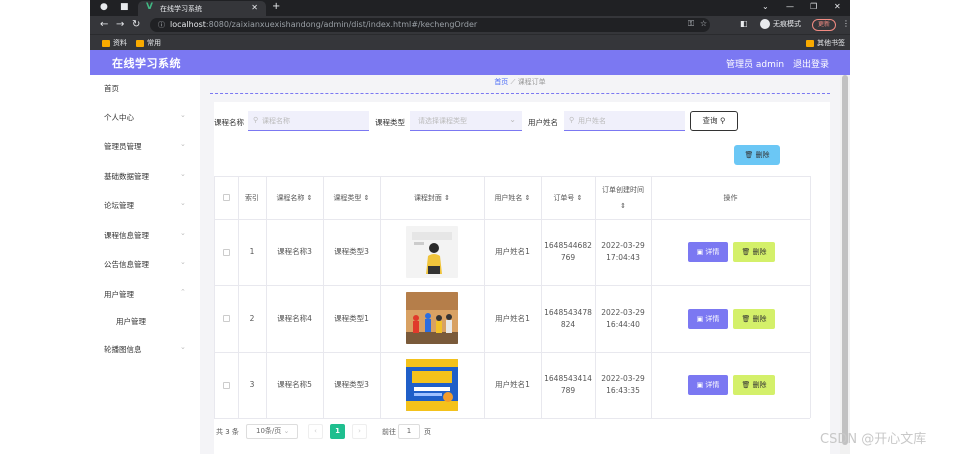 The height and width of the screenshot is (454, 970). Describe the element at coordinates (254, 7) in the screenshot. I see `close-tab-icon: ✕` at that location.